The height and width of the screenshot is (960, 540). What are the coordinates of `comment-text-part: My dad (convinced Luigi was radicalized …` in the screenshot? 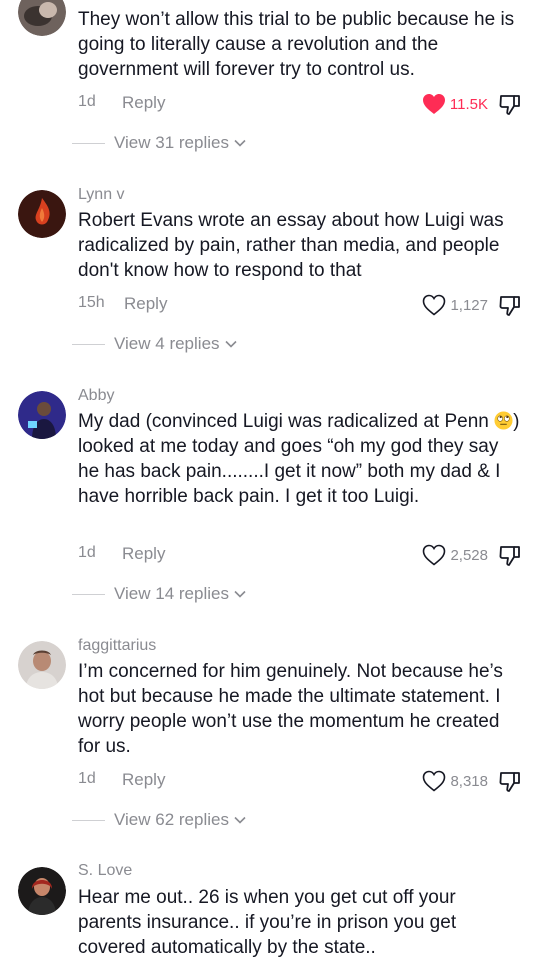 It's located at (286, 421).